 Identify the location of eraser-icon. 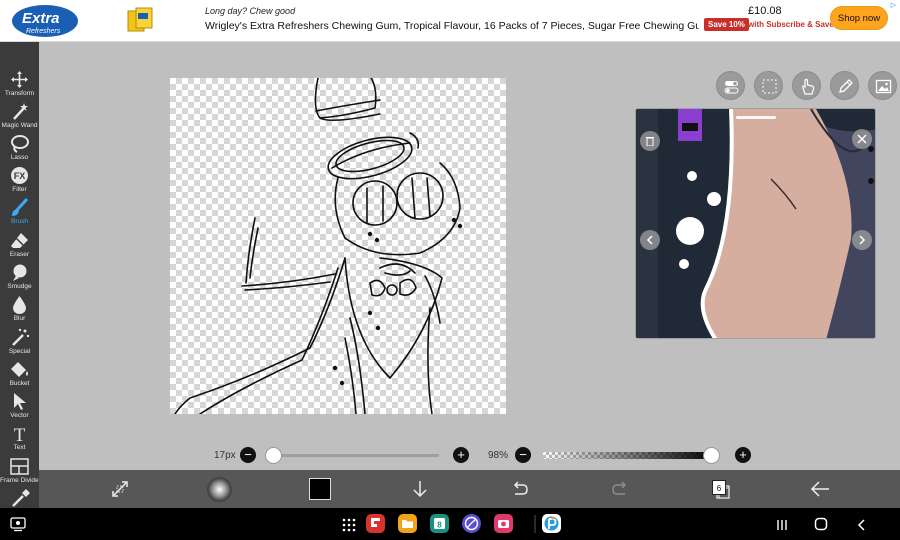
(19, 240).